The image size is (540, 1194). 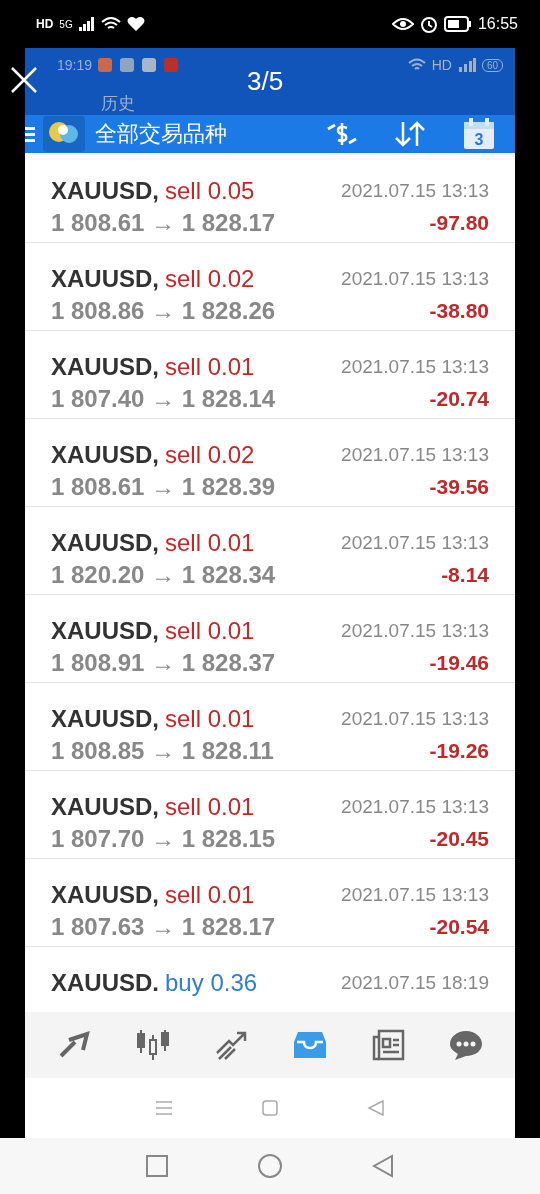 I want to click on alarm-icon, so click(x=428, y=24).